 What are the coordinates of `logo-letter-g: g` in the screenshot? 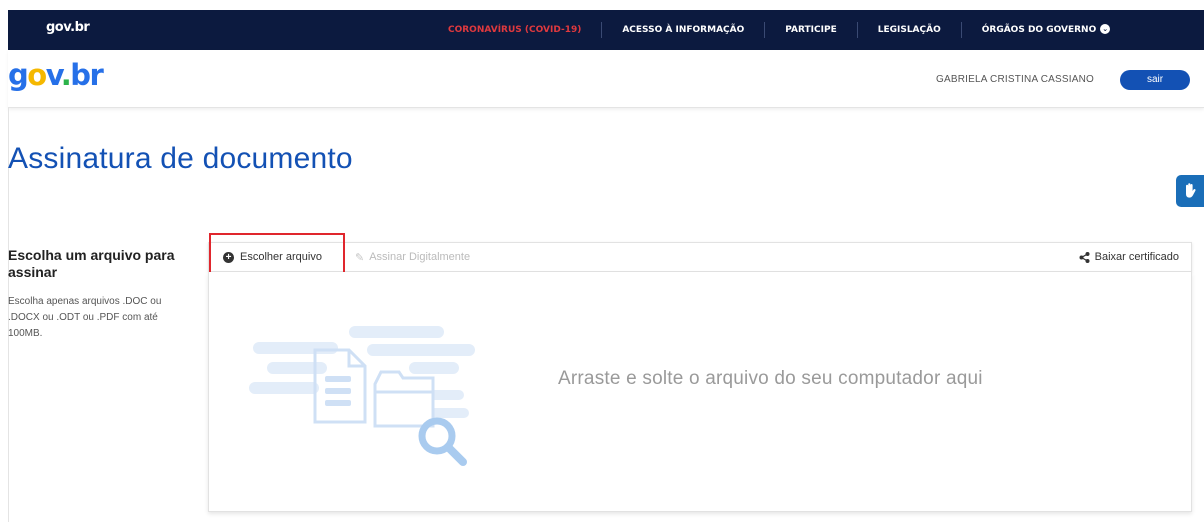 It's located at (18, 75).